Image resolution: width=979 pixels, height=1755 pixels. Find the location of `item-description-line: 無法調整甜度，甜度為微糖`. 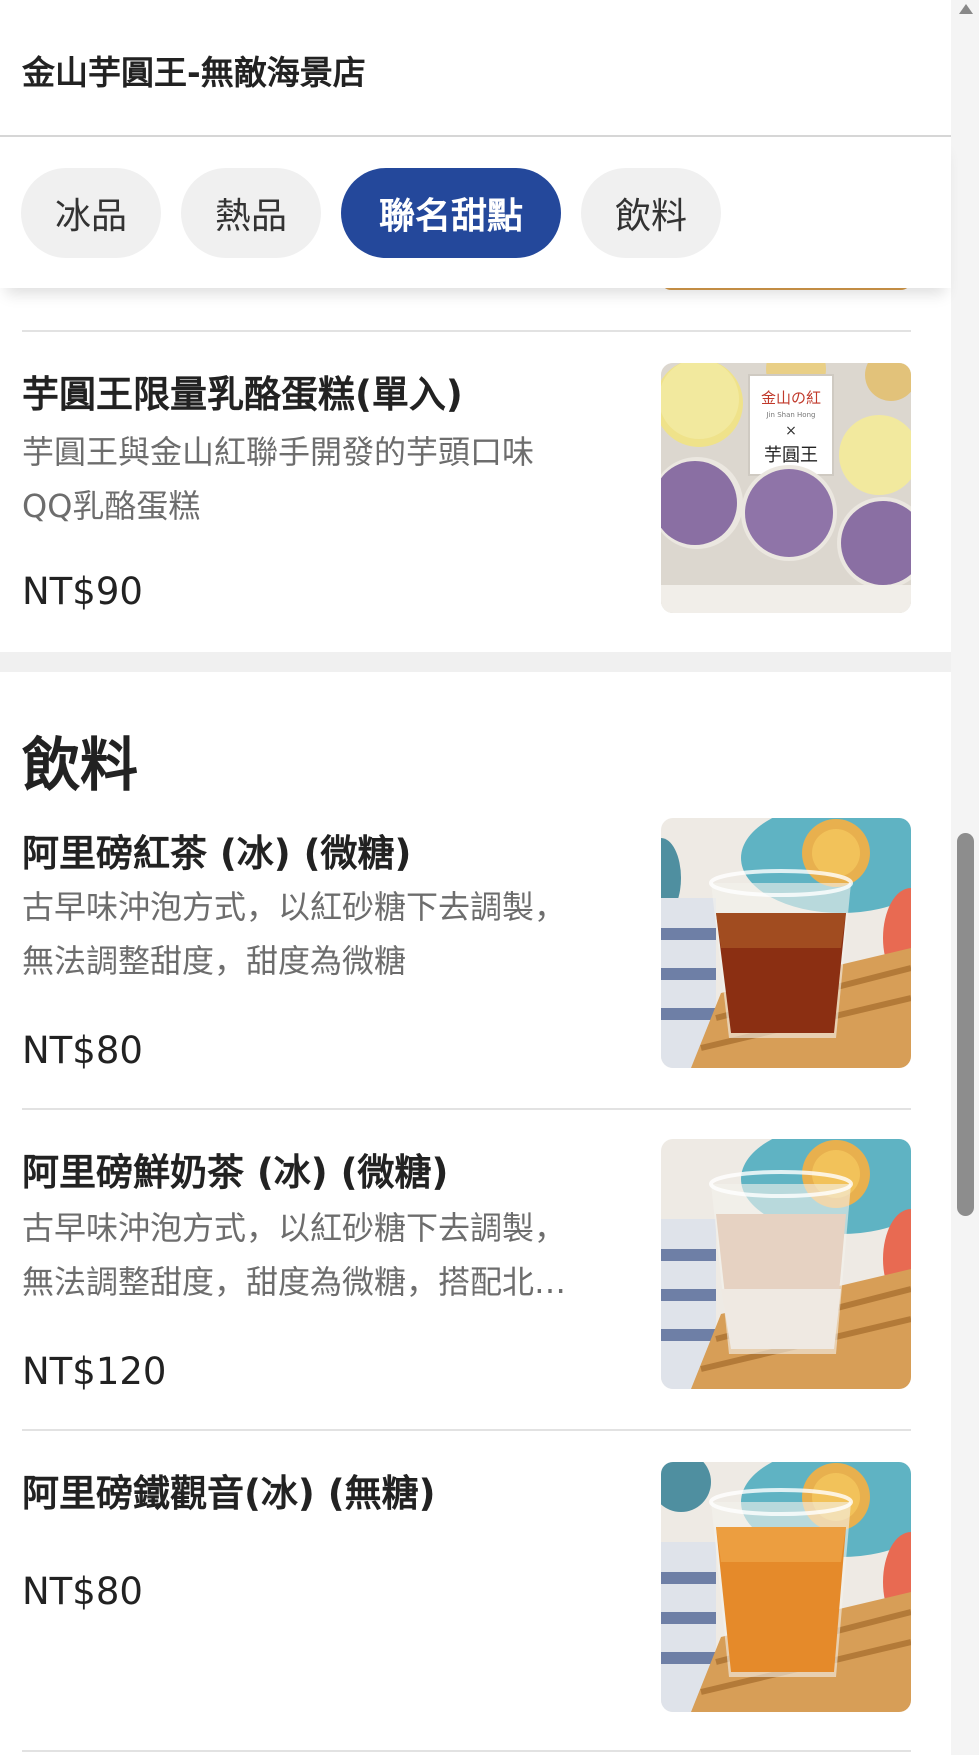

item-description-line: 無法調整甜度，甜度為微糖 is located at coordinates (214, 961).